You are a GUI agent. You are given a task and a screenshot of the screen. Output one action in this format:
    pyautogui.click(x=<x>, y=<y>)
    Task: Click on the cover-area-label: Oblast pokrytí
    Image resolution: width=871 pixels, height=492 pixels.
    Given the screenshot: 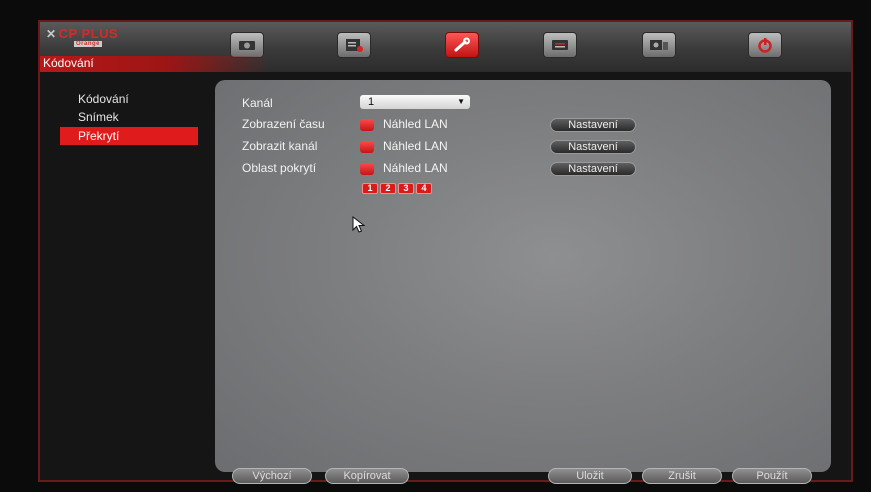 What is the action you would take?
    pyautogui.click(x=279, y=168)
    